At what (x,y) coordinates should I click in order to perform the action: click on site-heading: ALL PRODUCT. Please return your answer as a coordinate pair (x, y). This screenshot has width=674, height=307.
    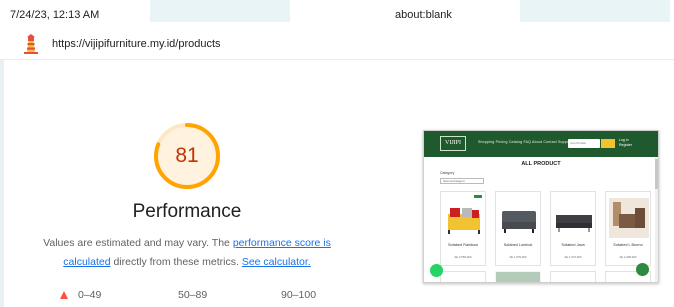
    Looking at the image, I should click on (541, 164).